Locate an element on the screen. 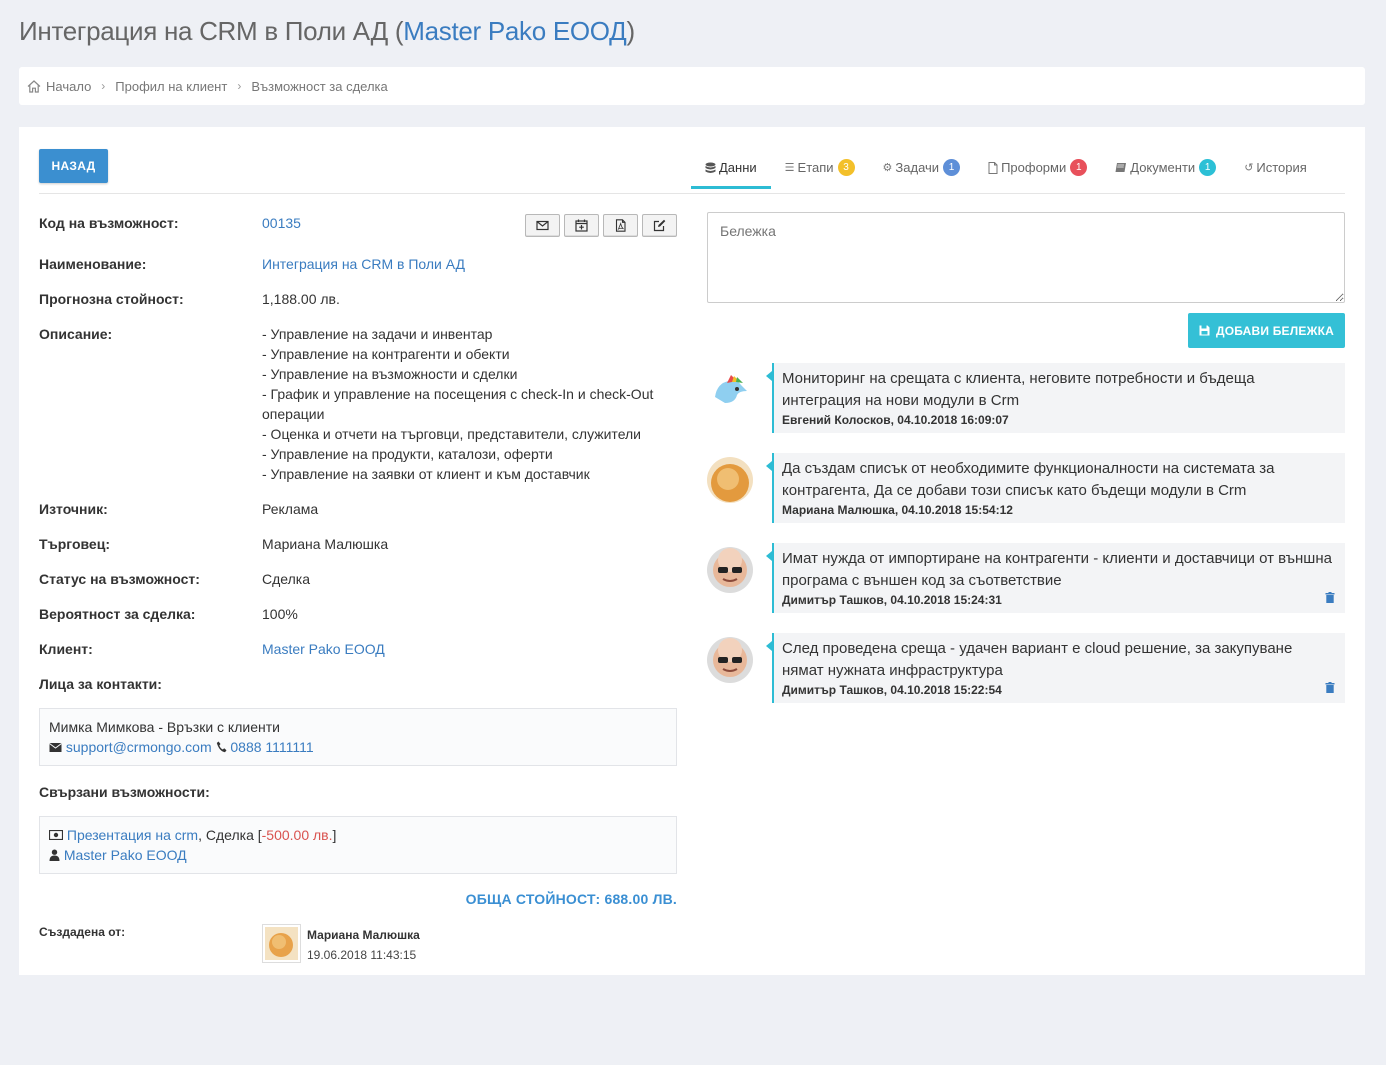 This screenshot has height=1065, width=1386. related-client-line: Master Pako ЕООД is located at coordinates (358, 855).